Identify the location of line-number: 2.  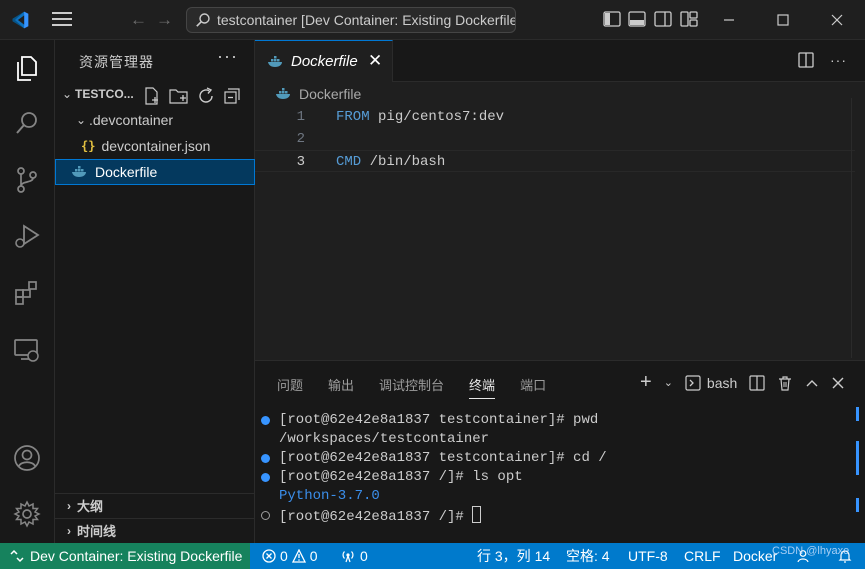
(300, 139).